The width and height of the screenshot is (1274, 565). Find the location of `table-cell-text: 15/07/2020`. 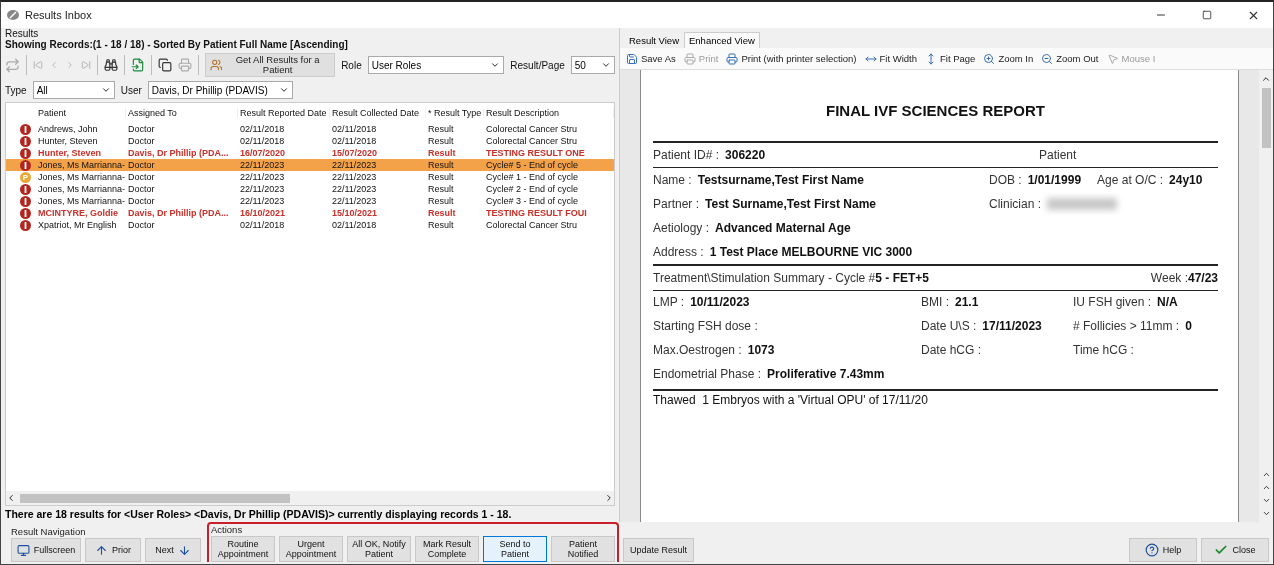

table-cell-text: 15/07/2020 is located at coordinates (355, 153).